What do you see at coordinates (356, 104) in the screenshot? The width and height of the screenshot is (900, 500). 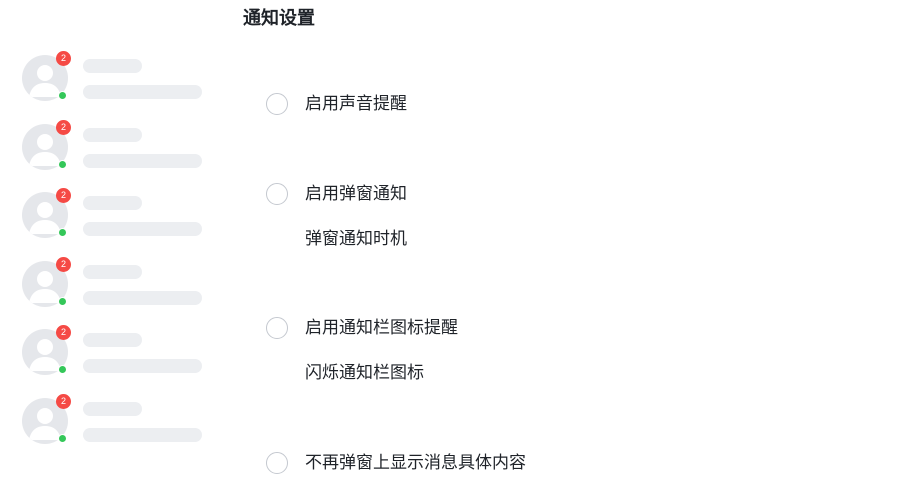 I see `option-label: 启用声音提醒` at bounding box center [356, 104].